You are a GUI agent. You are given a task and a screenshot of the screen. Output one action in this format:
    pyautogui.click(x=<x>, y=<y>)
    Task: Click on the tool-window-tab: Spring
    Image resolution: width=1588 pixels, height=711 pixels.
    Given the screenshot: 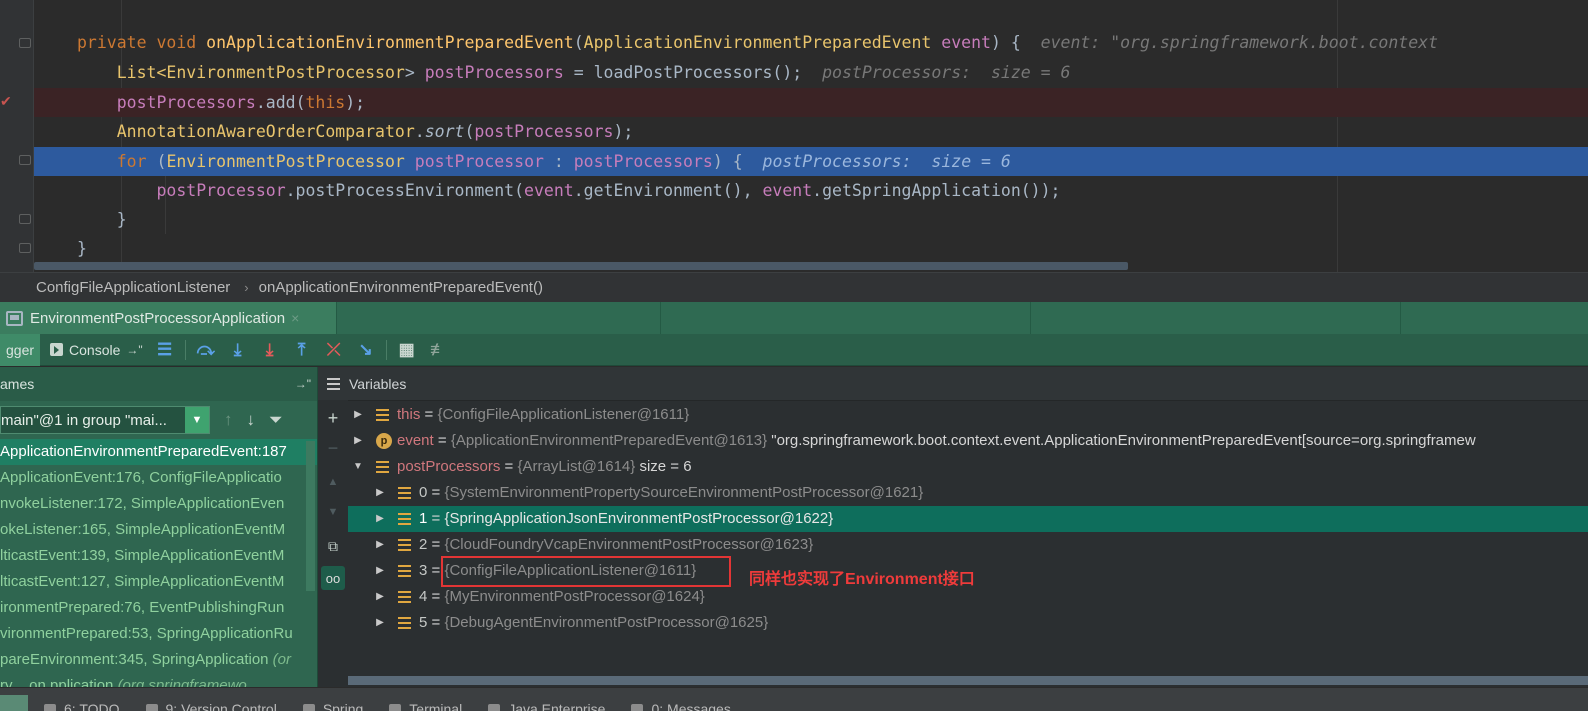 What is the action you would take?
    pyautogui.click(x=332, y=706)
    